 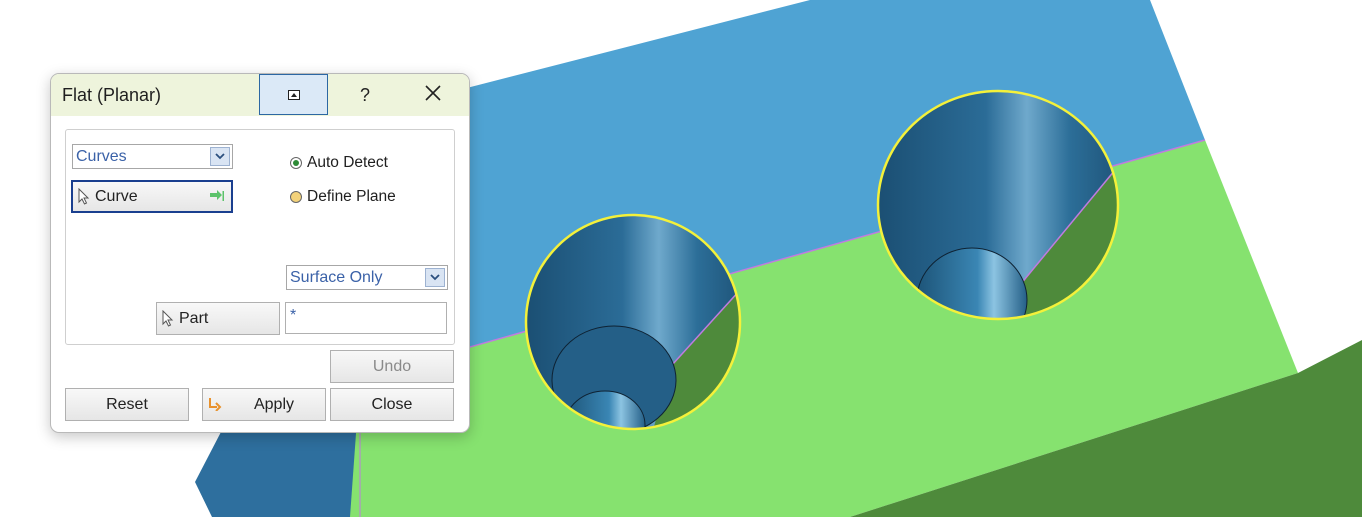 What do you see at coordinates (351, 196) in the screenshot?
I see `define-plane-label: Define Plane` at bounding box center [351, 196].